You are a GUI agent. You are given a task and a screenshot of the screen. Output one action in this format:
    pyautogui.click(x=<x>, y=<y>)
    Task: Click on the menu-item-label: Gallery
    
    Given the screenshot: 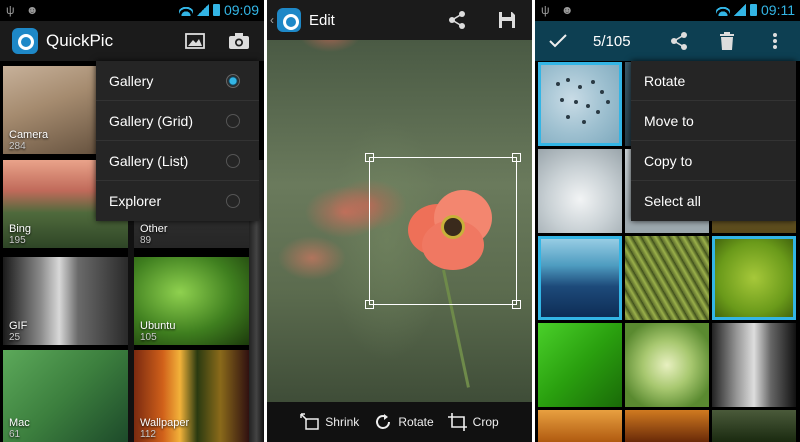 What is the action you would take?
    pyautogui.click(x=131, y=80)
    